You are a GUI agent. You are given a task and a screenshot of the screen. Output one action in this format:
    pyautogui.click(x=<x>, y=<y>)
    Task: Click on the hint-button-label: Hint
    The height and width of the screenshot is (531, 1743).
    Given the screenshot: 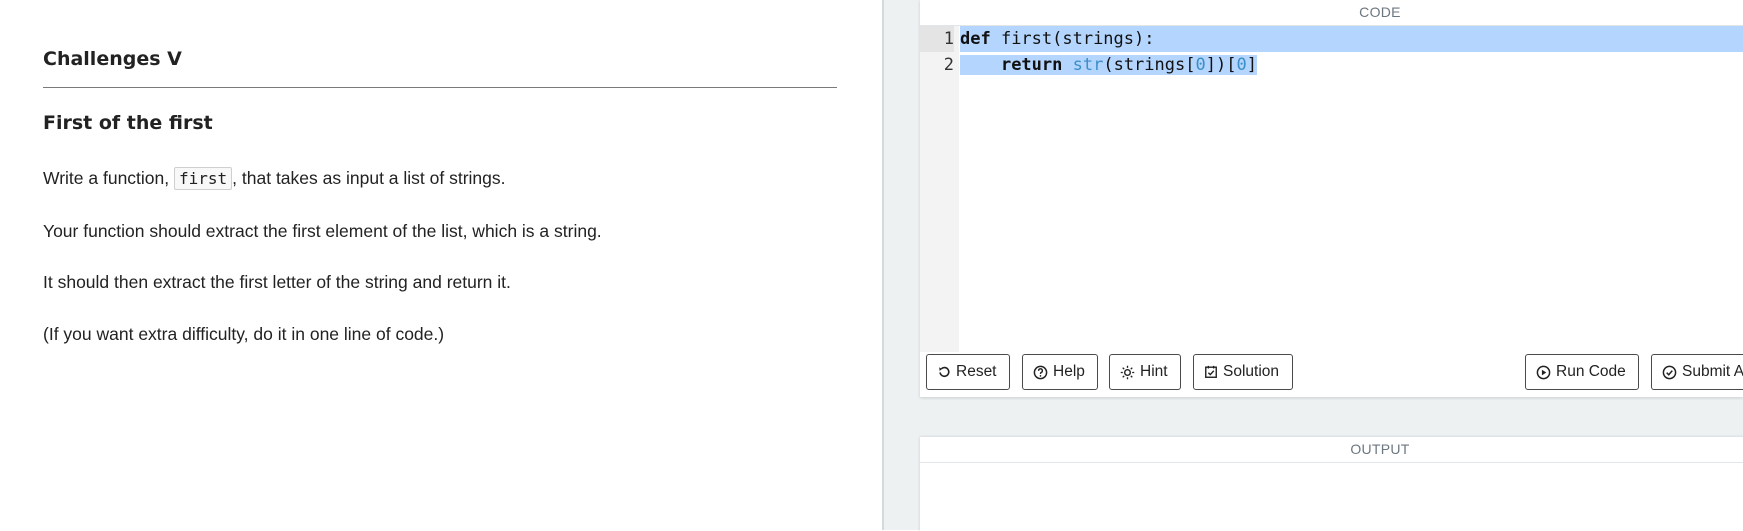 What is the action you would take?
    pyautogui.click(x=1154, y=371)
    